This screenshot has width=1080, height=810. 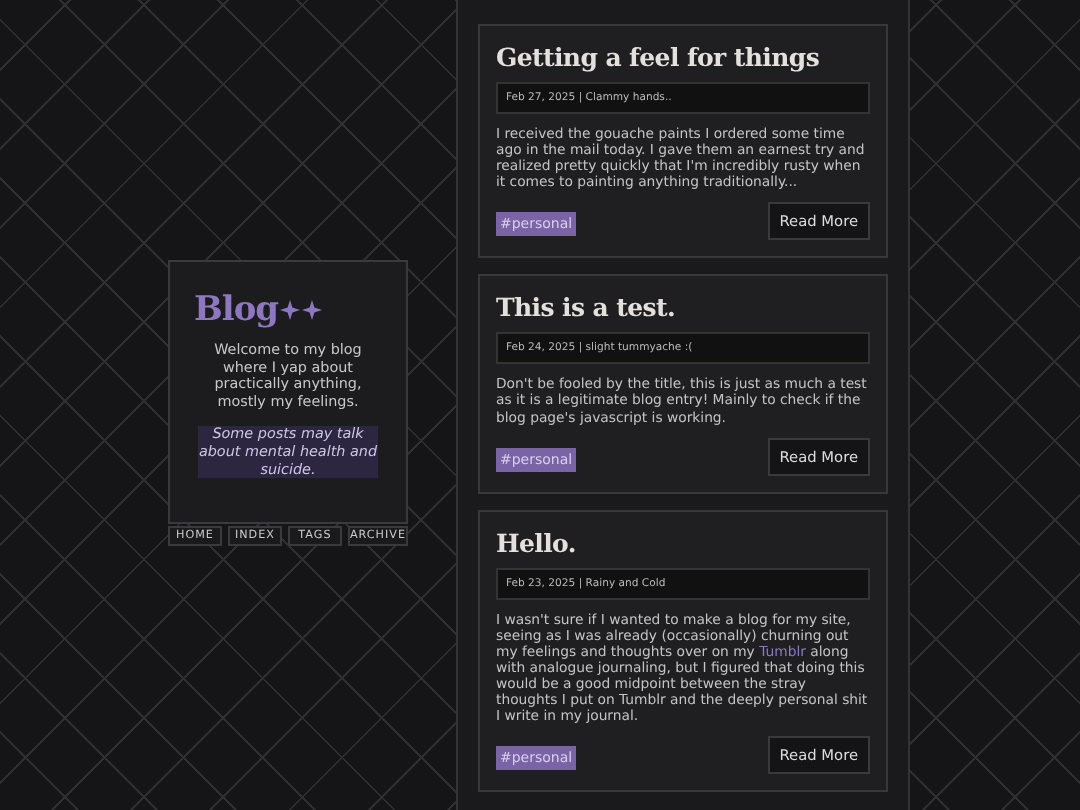 What do you see at coordinates (537, 542) in the screenshot?
I see `post-title: Hello.` at bounding box center [537, 542].